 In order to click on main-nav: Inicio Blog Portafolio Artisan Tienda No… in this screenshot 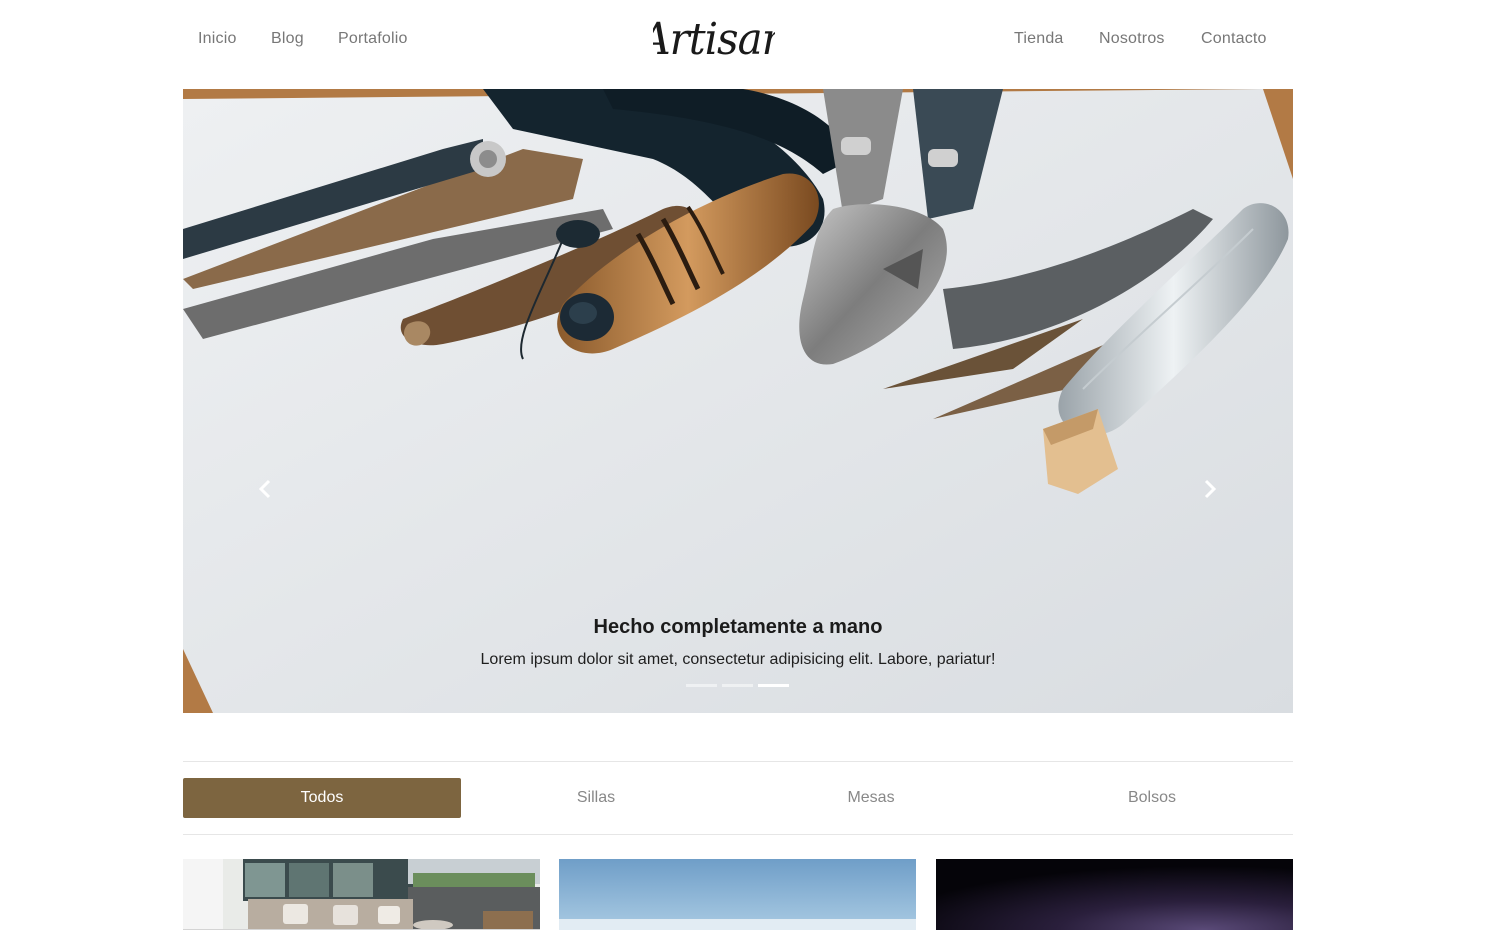, I will do `click(742, 40)`.